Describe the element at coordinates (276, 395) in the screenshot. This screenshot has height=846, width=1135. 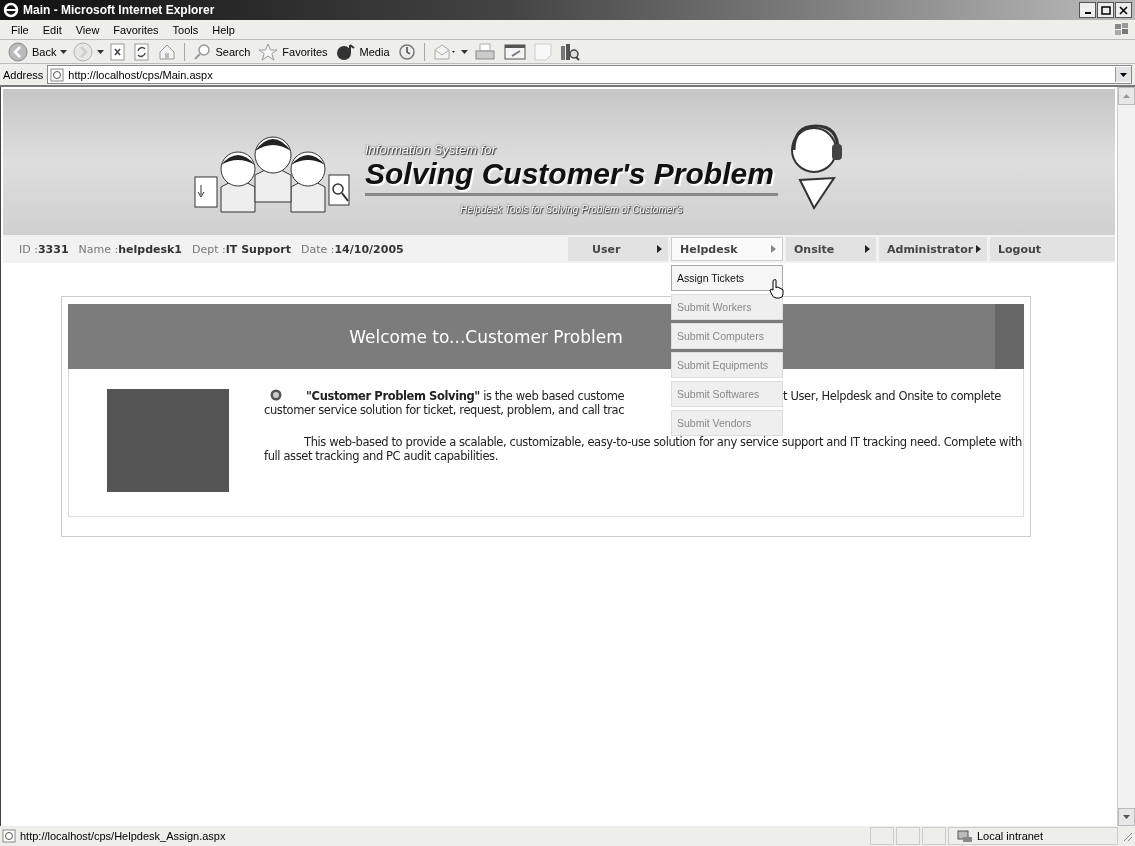
I see `help-icon` at that location.